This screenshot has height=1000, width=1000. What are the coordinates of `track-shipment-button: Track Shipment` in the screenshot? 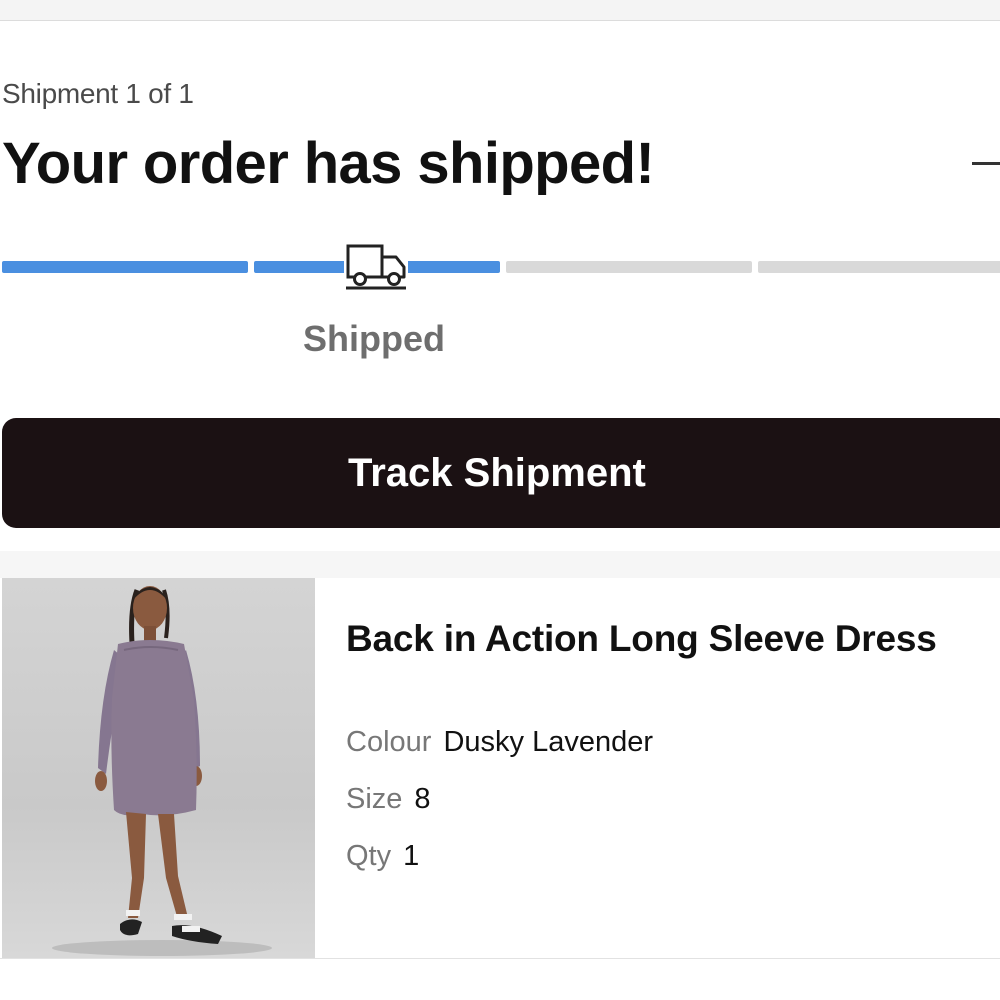 It's located at (501, 473).